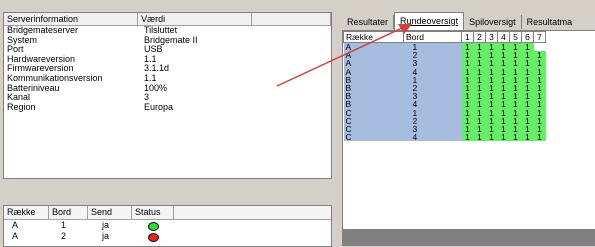  What do you see at coordinates (467, 37) in the screenshot?
I see `grid-header-round: 1` at bounding box center [467, 37].